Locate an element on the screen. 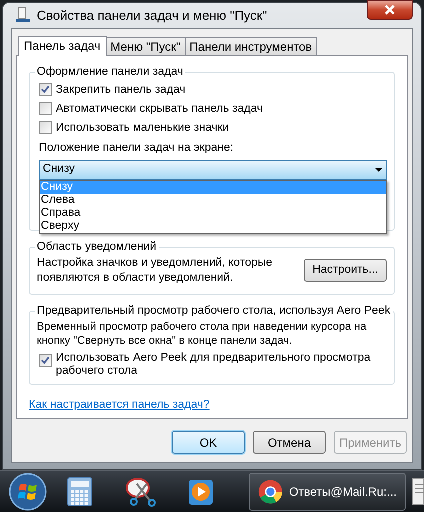  close-button is located at coordinates (390, 10).